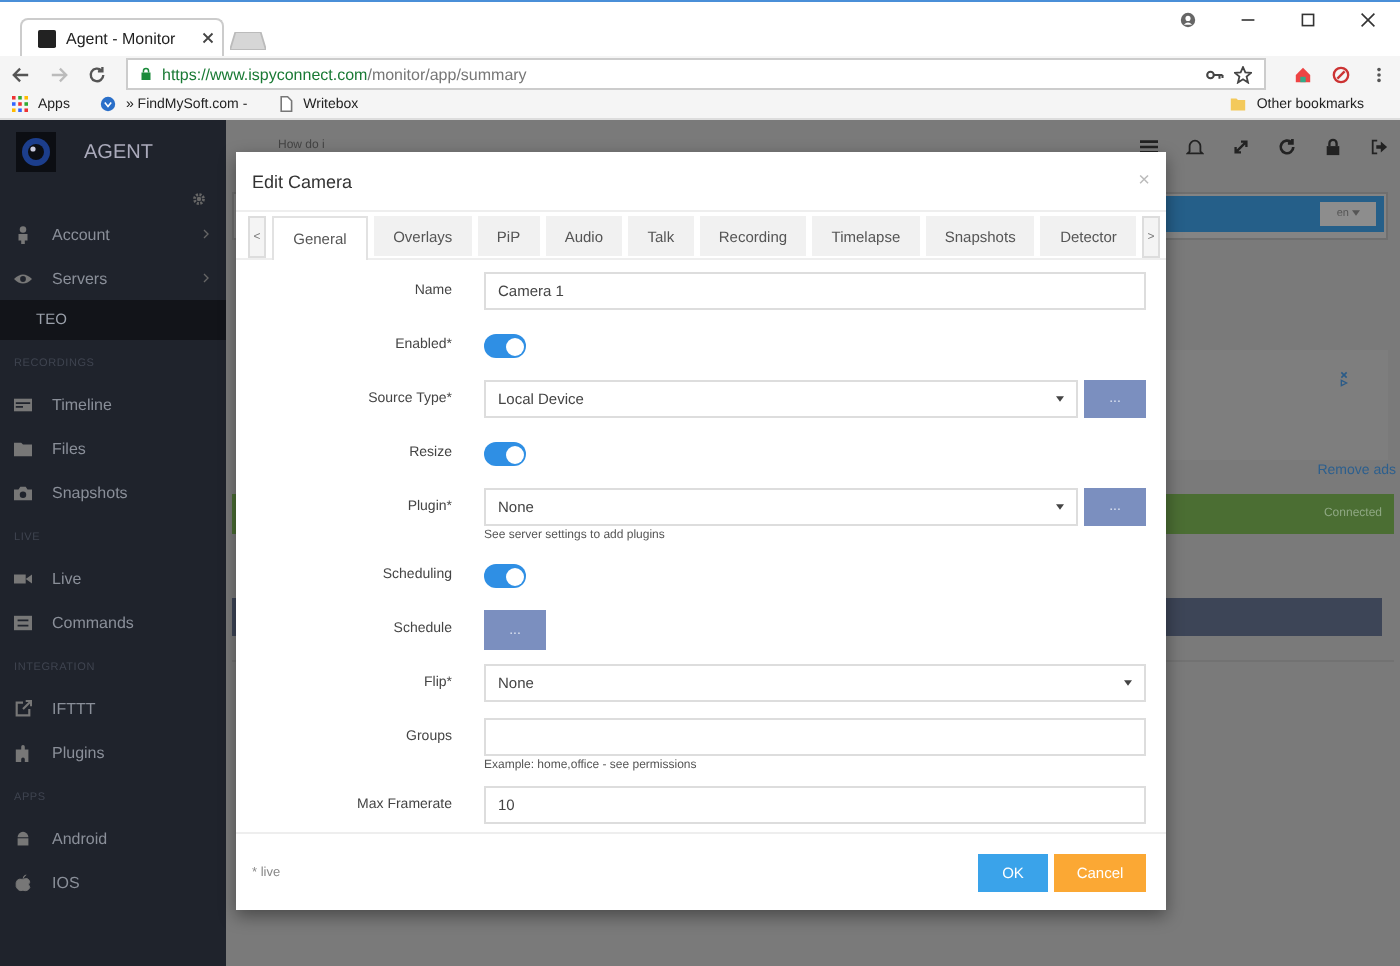  Describe the element at coordinates (131, 708) in the screenshot. I see `sidebar-item: IFTTT` at that location.